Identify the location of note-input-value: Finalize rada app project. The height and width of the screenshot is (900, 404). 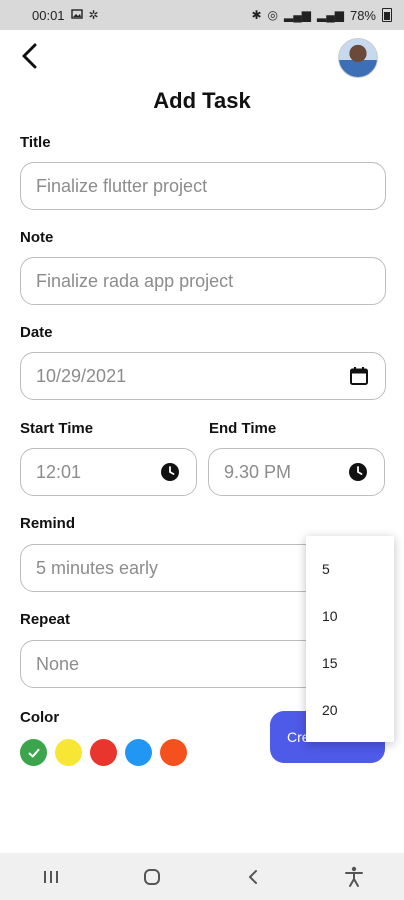
(135, 280).